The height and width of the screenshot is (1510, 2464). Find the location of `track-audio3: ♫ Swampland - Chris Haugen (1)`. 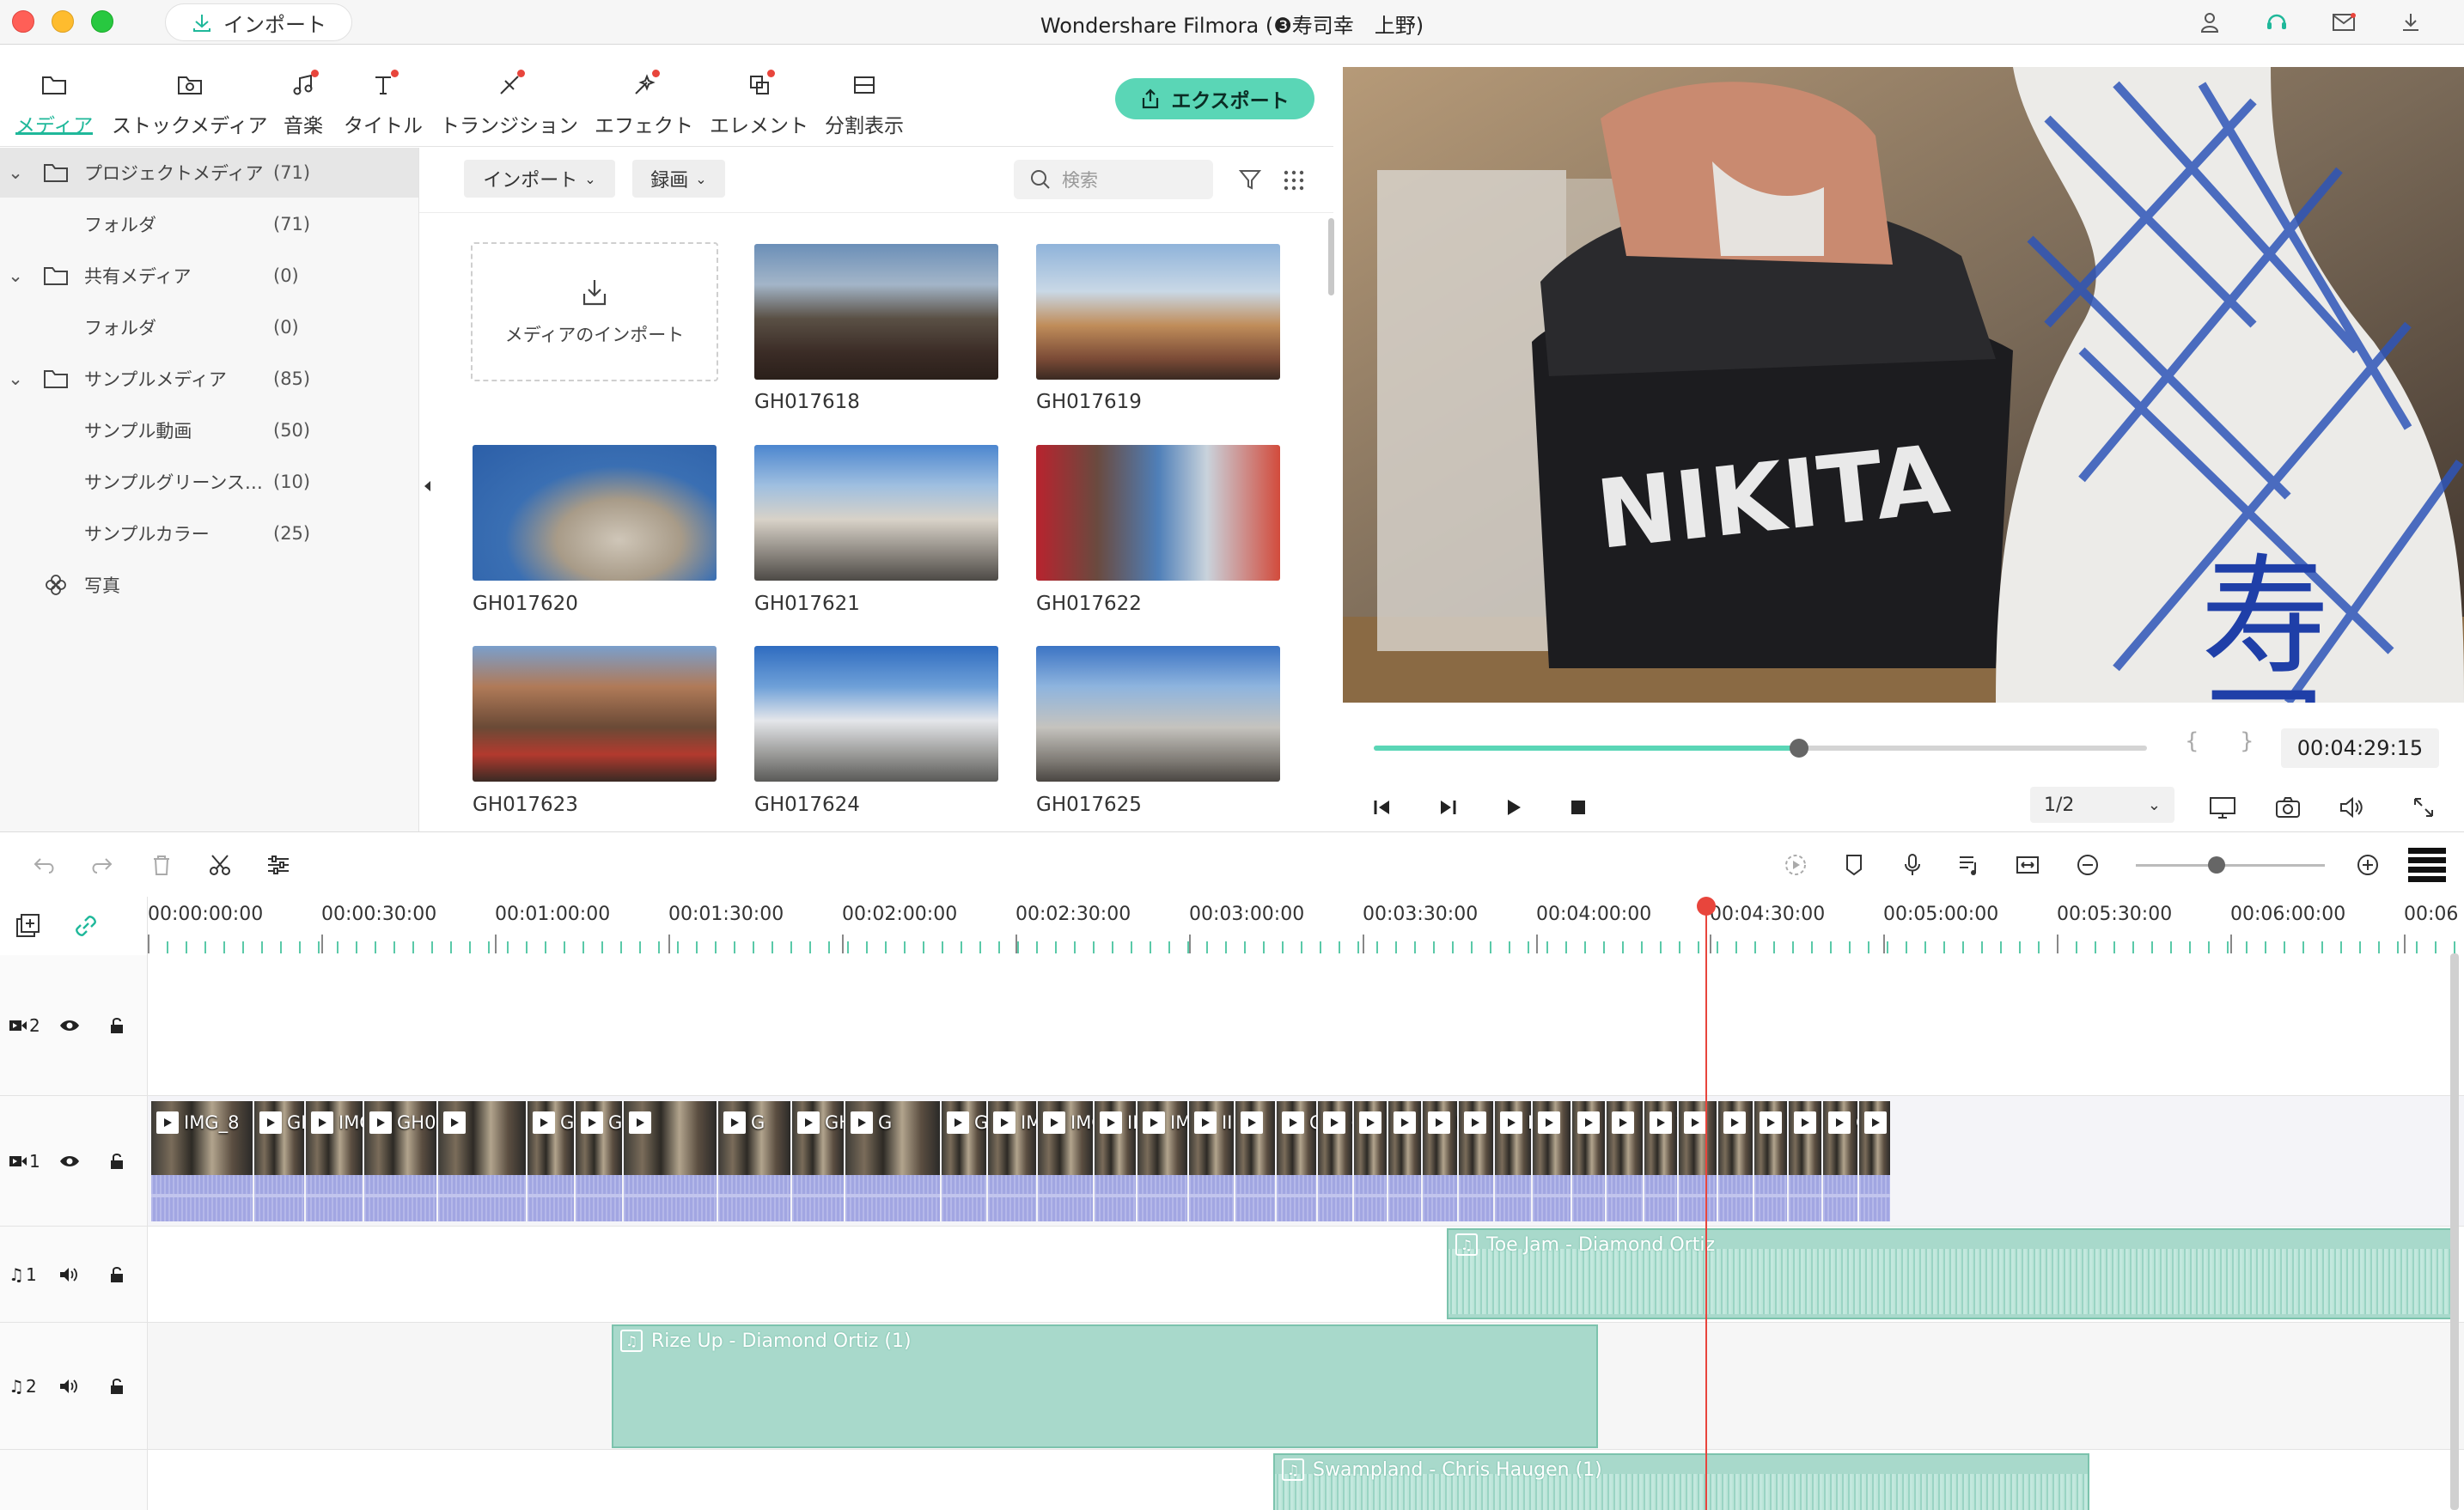

track-audio3: ♫ Swampland - Chris Haugen (1) is located at coordinates (1306, 1480).